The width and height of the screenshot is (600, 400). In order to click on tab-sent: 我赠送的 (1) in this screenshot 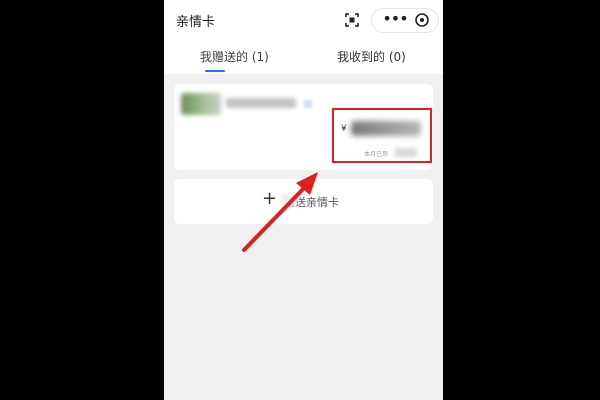, I will do `click(234, 56)`.